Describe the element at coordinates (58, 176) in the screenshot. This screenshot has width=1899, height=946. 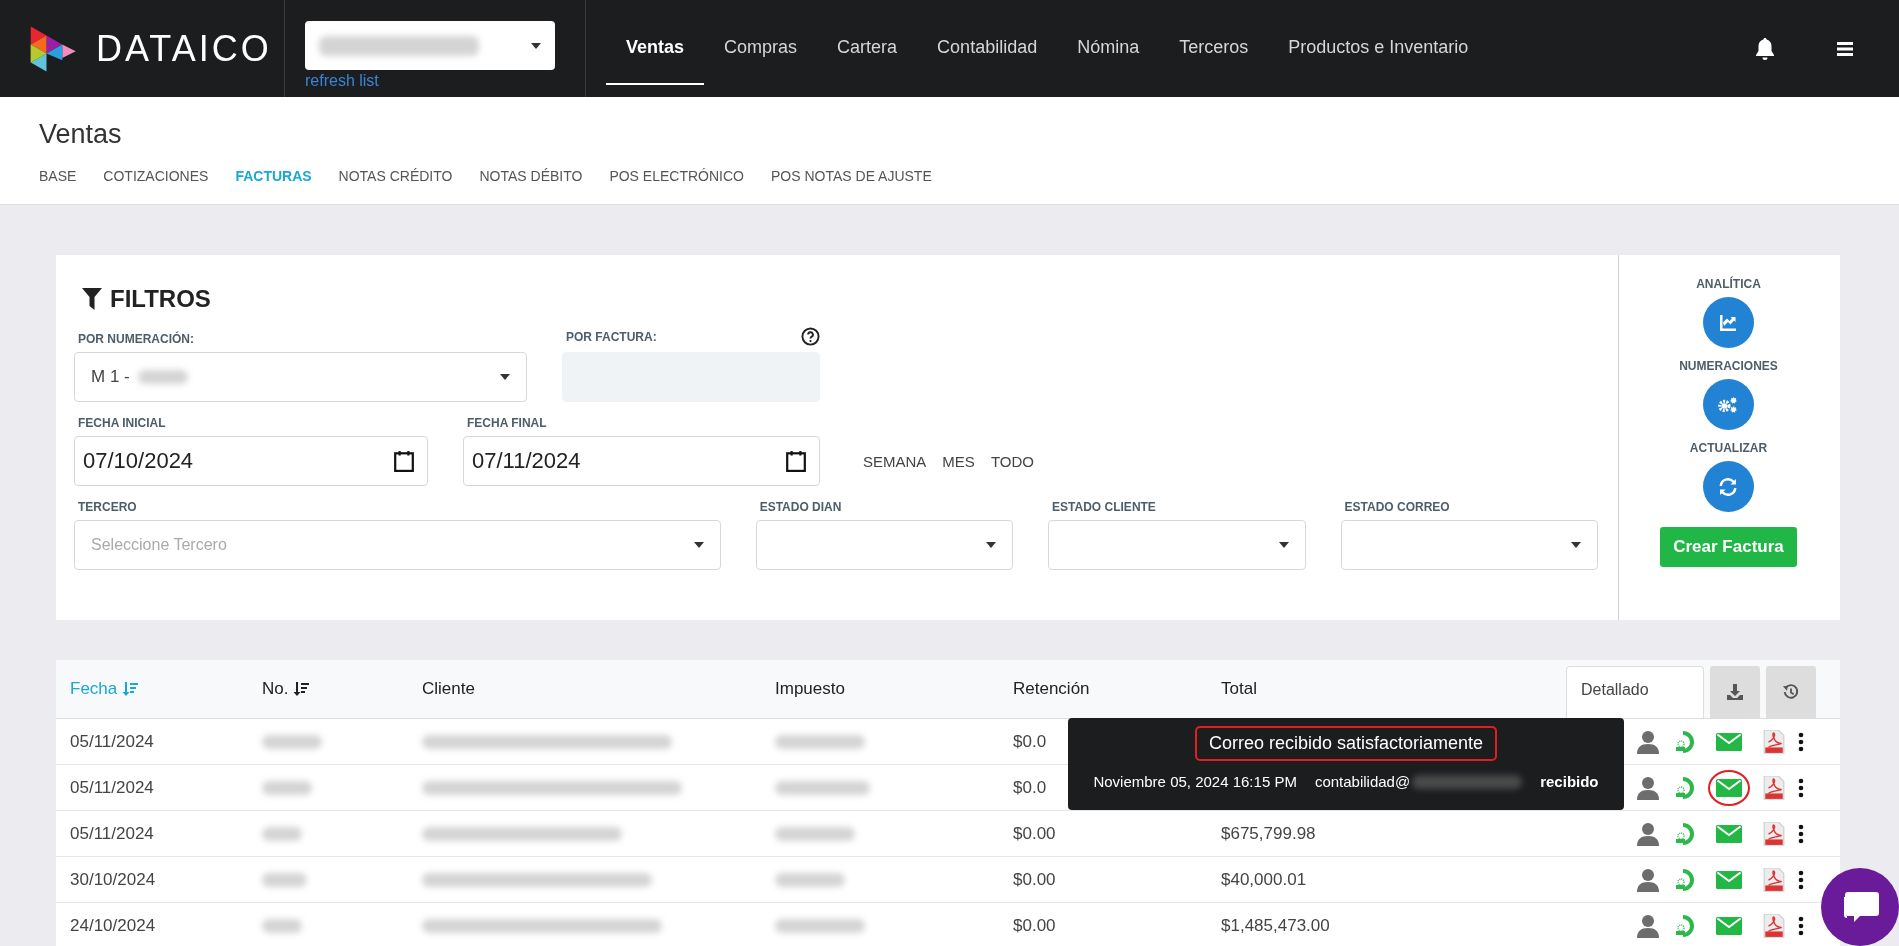
I see `section-tab: BASE` at that location.